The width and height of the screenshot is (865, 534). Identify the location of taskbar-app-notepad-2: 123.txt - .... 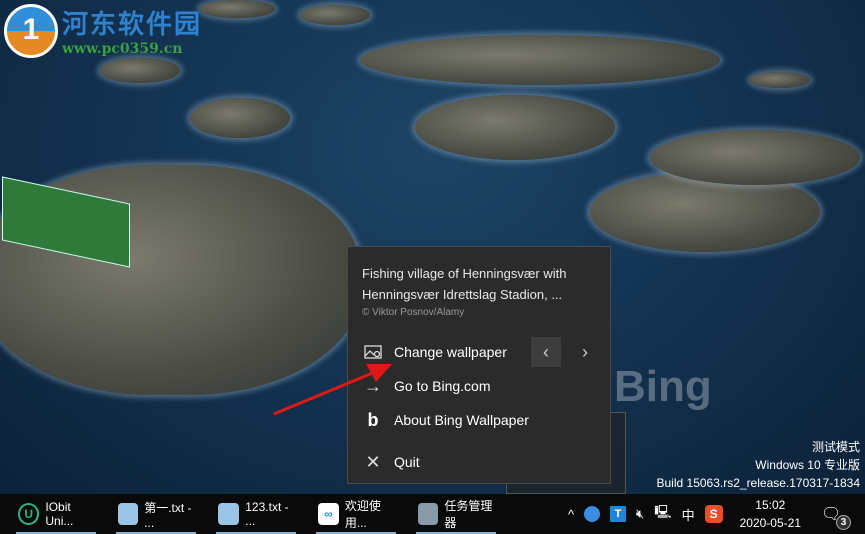
(250, 514).